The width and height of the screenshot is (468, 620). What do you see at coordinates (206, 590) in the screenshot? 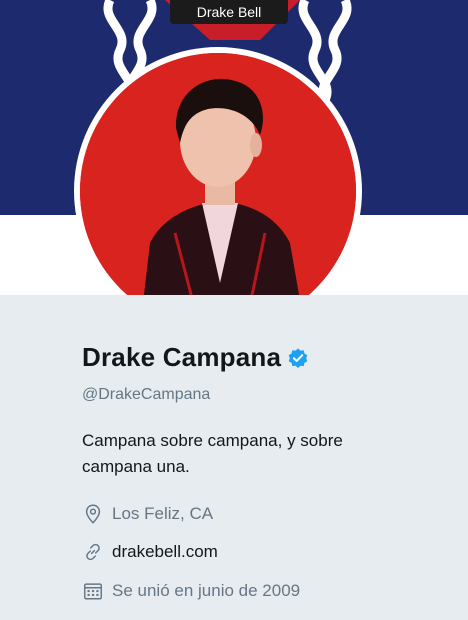
I see `joined-text: Se unió en junio de 2009` at bounding box center [206, 590].